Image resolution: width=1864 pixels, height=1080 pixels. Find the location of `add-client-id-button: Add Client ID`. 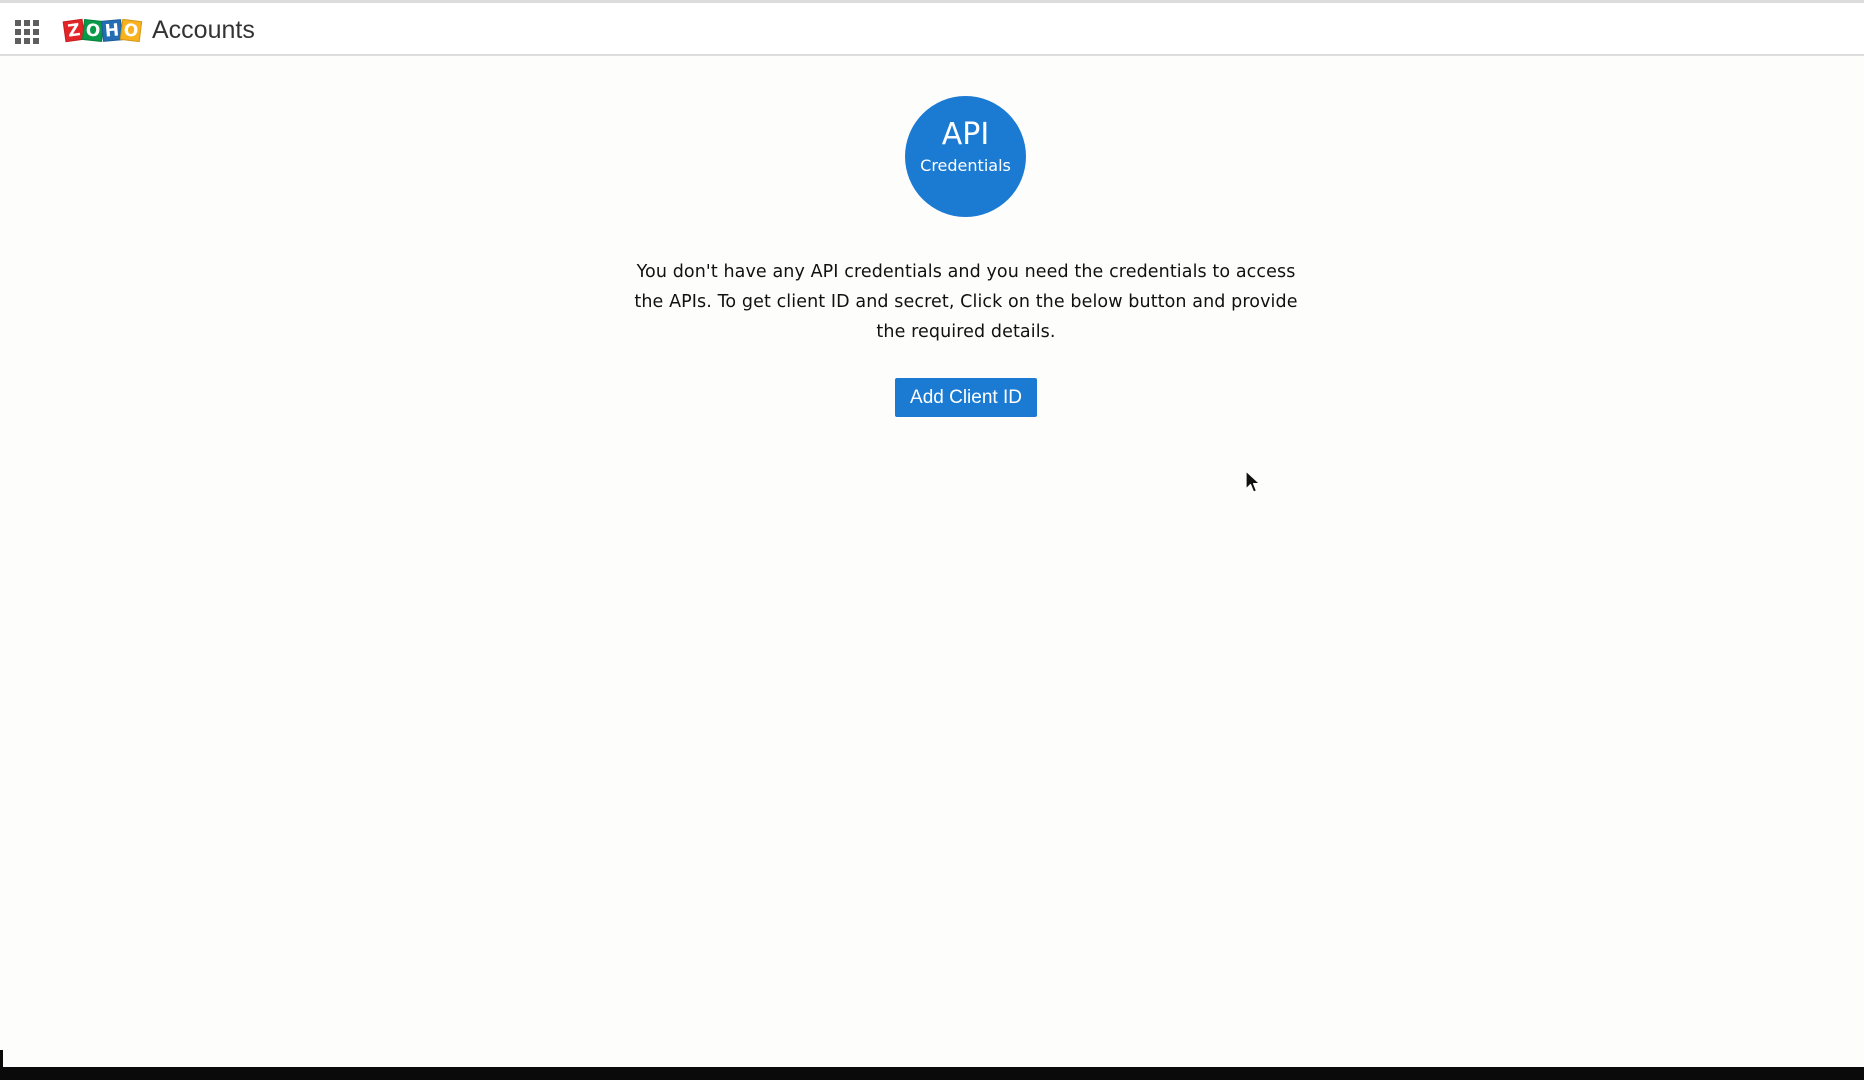

add-client-id-button: Add Client ID is located at coordinates (966, 397).